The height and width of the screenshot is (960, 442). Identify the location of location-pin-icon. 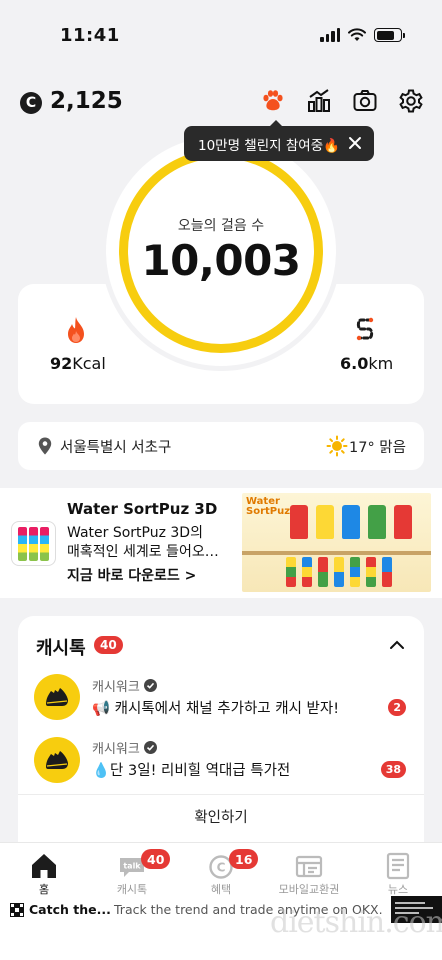
(45, 446).